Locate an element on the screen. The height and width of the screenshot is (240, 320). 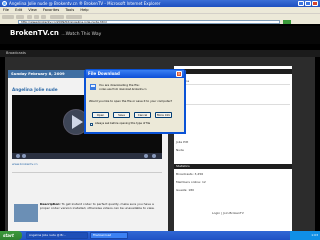
dialog-filename: codec.exe from download.brokentv.cn is located at coordinates (123, 89).